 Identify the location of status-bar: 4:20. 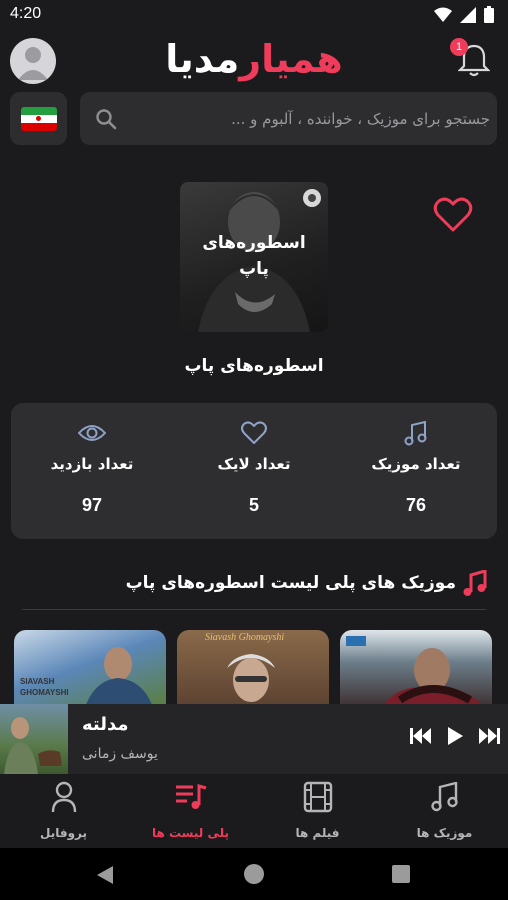
(254, 15).